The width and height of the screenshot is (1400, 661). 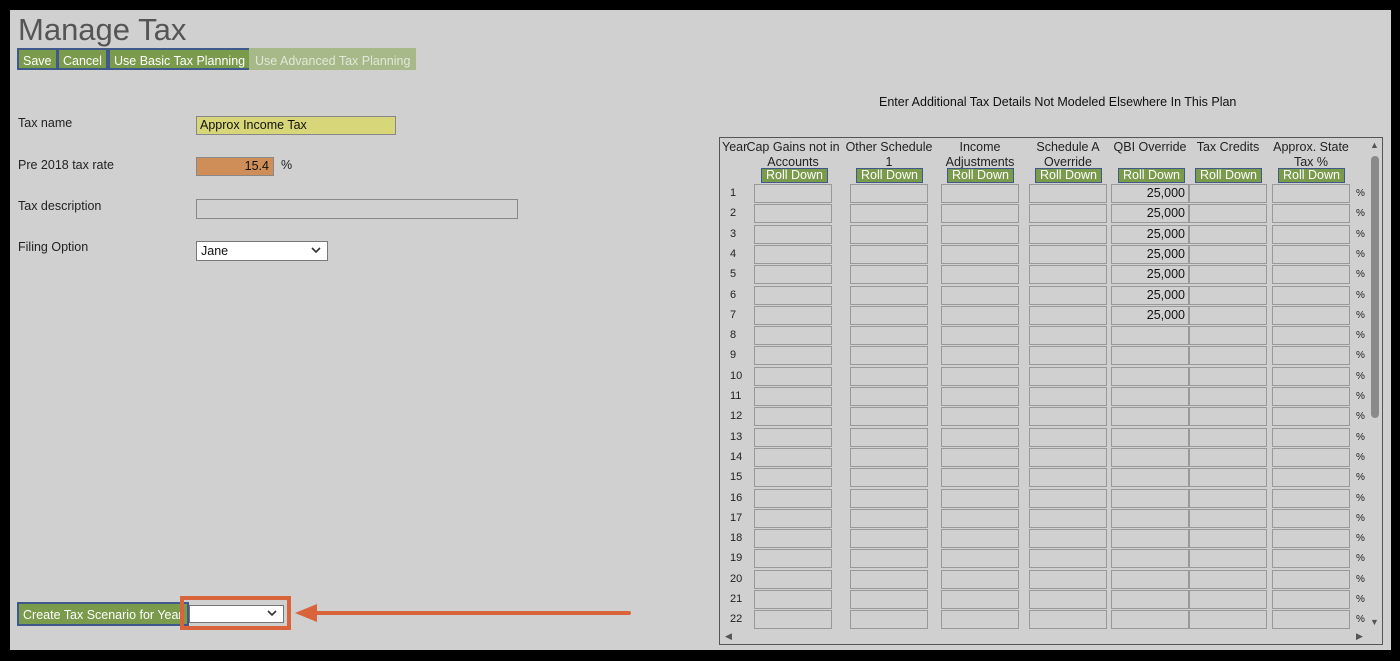 I want to click on tax-description-input, so click(x=357, y=209).